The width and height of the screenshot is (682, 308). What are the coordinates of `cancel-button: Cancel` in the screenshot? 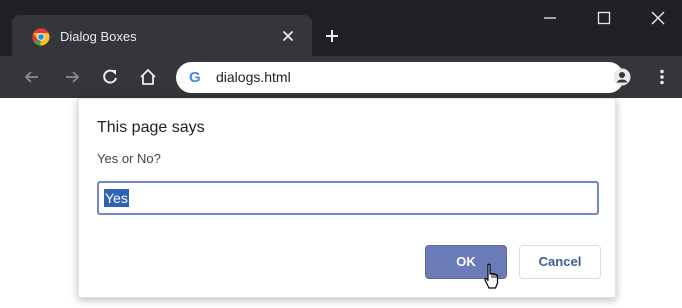 It's located at (560, 262).